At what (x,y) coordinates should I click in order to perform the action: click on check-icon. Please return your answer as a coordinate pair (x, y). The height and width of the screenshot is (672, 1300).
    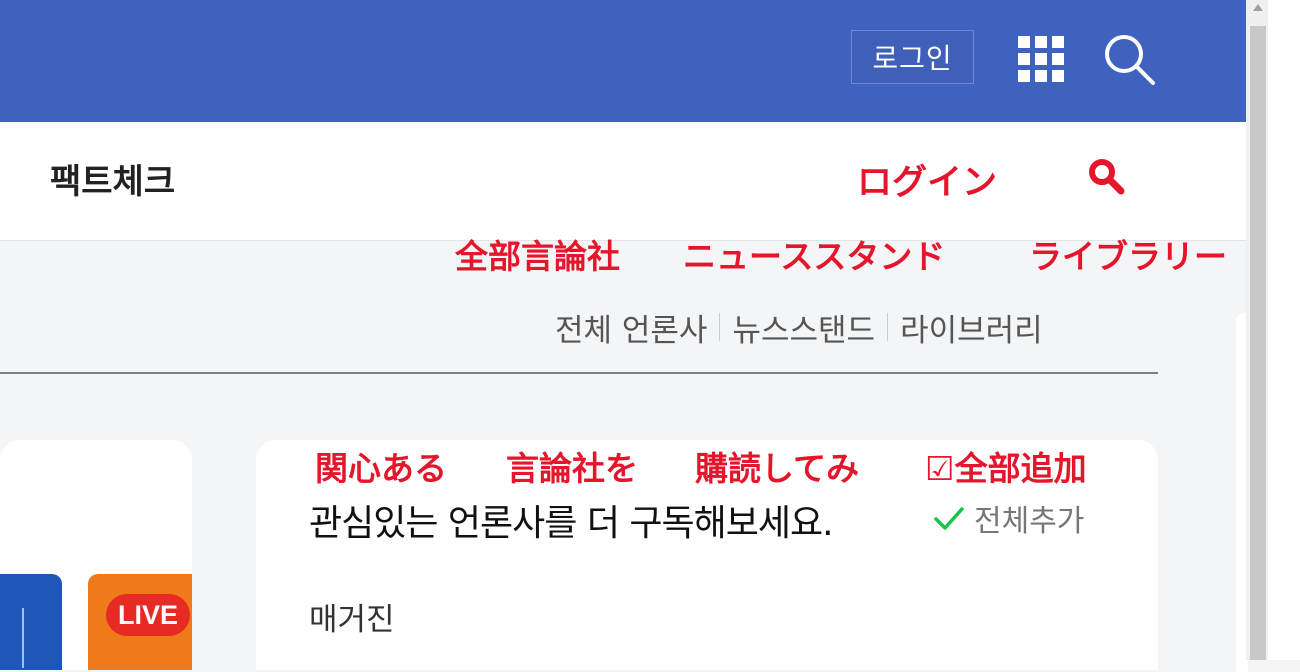
    Looking at the image, I should click on (949, 518).